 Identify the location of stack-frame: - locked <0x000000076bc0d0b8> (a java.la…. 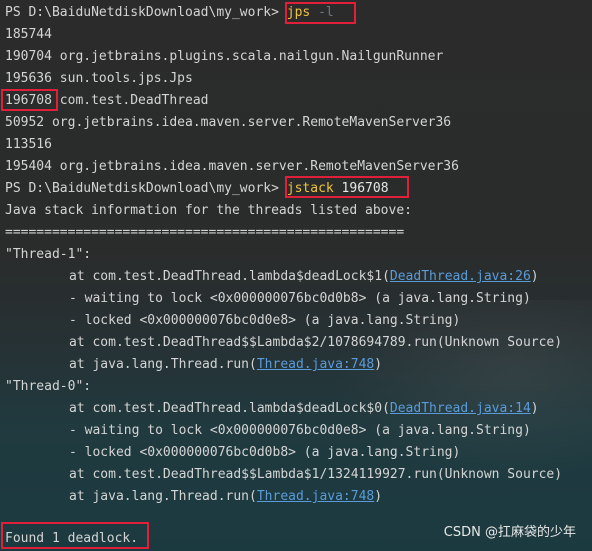
(265, 452).